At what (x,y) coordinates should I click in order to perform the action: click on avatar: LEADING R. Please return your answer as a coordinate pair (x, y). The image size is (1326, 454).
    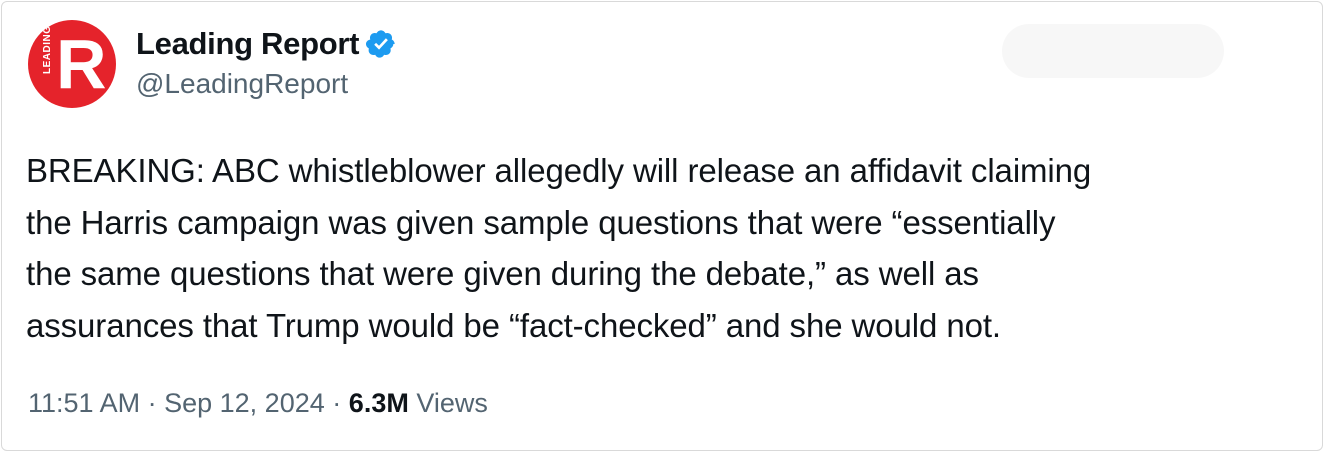
    Looking at the image, I should click on (72, 64).